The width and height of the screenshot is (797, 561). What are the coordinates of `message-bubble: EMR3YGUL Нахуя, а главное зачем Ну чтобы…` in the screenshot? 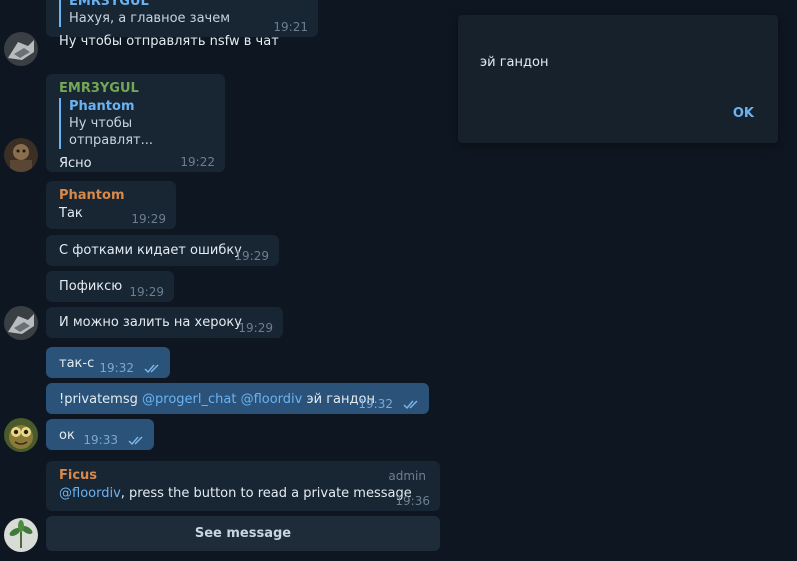 It's located at (182, 24).